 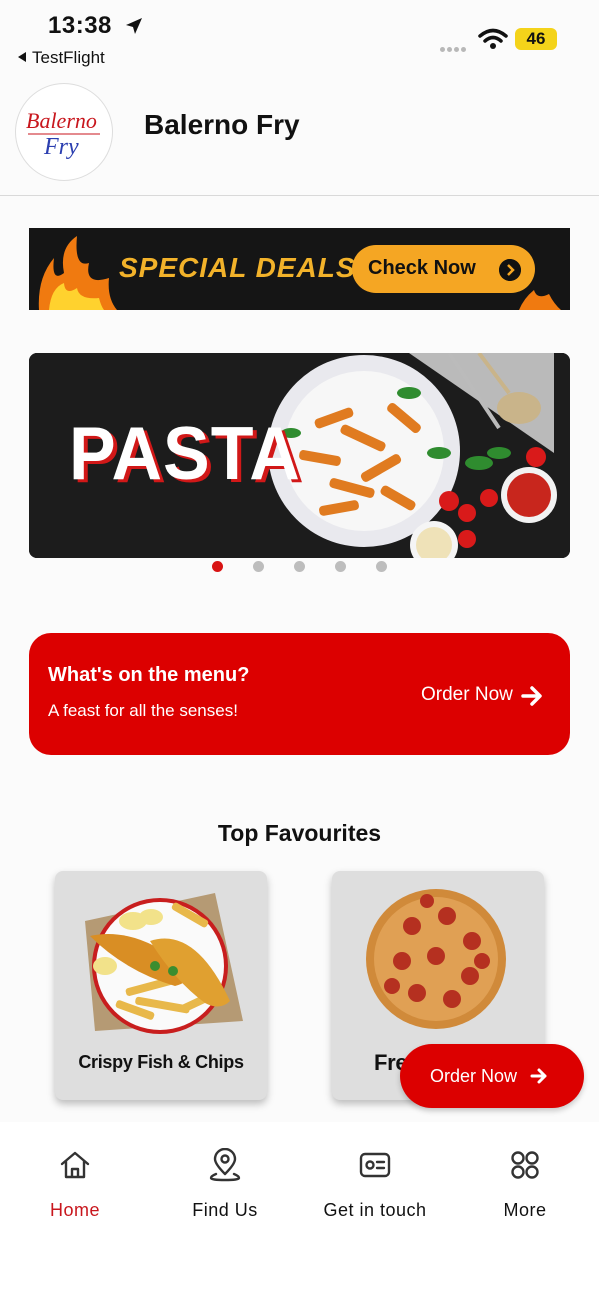 What do you see at coordinates (68, 57) in the screenshot?
I see `back-app-label: TestFlight` at bounding box center [68, 57].